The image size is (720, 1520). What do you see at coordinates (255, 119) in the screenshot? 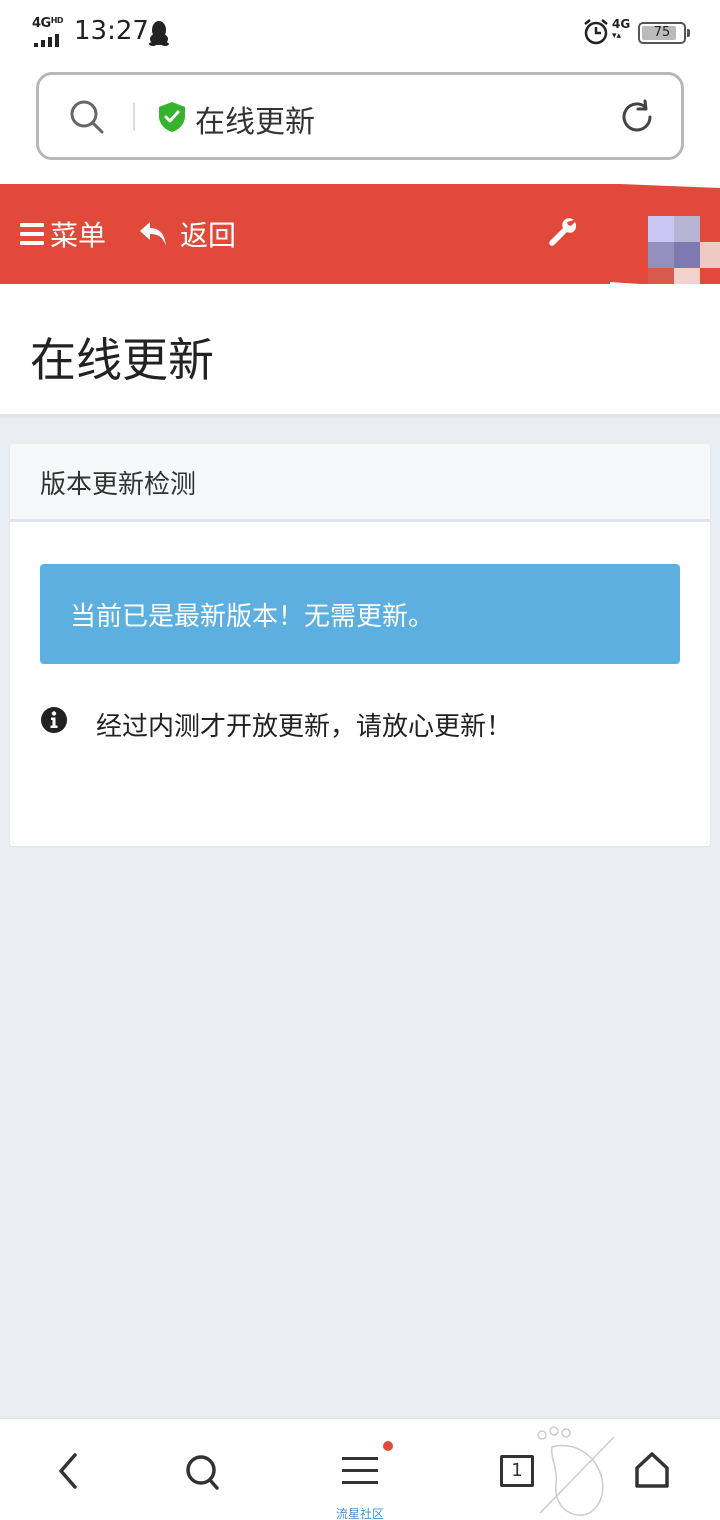
I see `page-url-title: 在线更新` at bounding box center [255, 119].